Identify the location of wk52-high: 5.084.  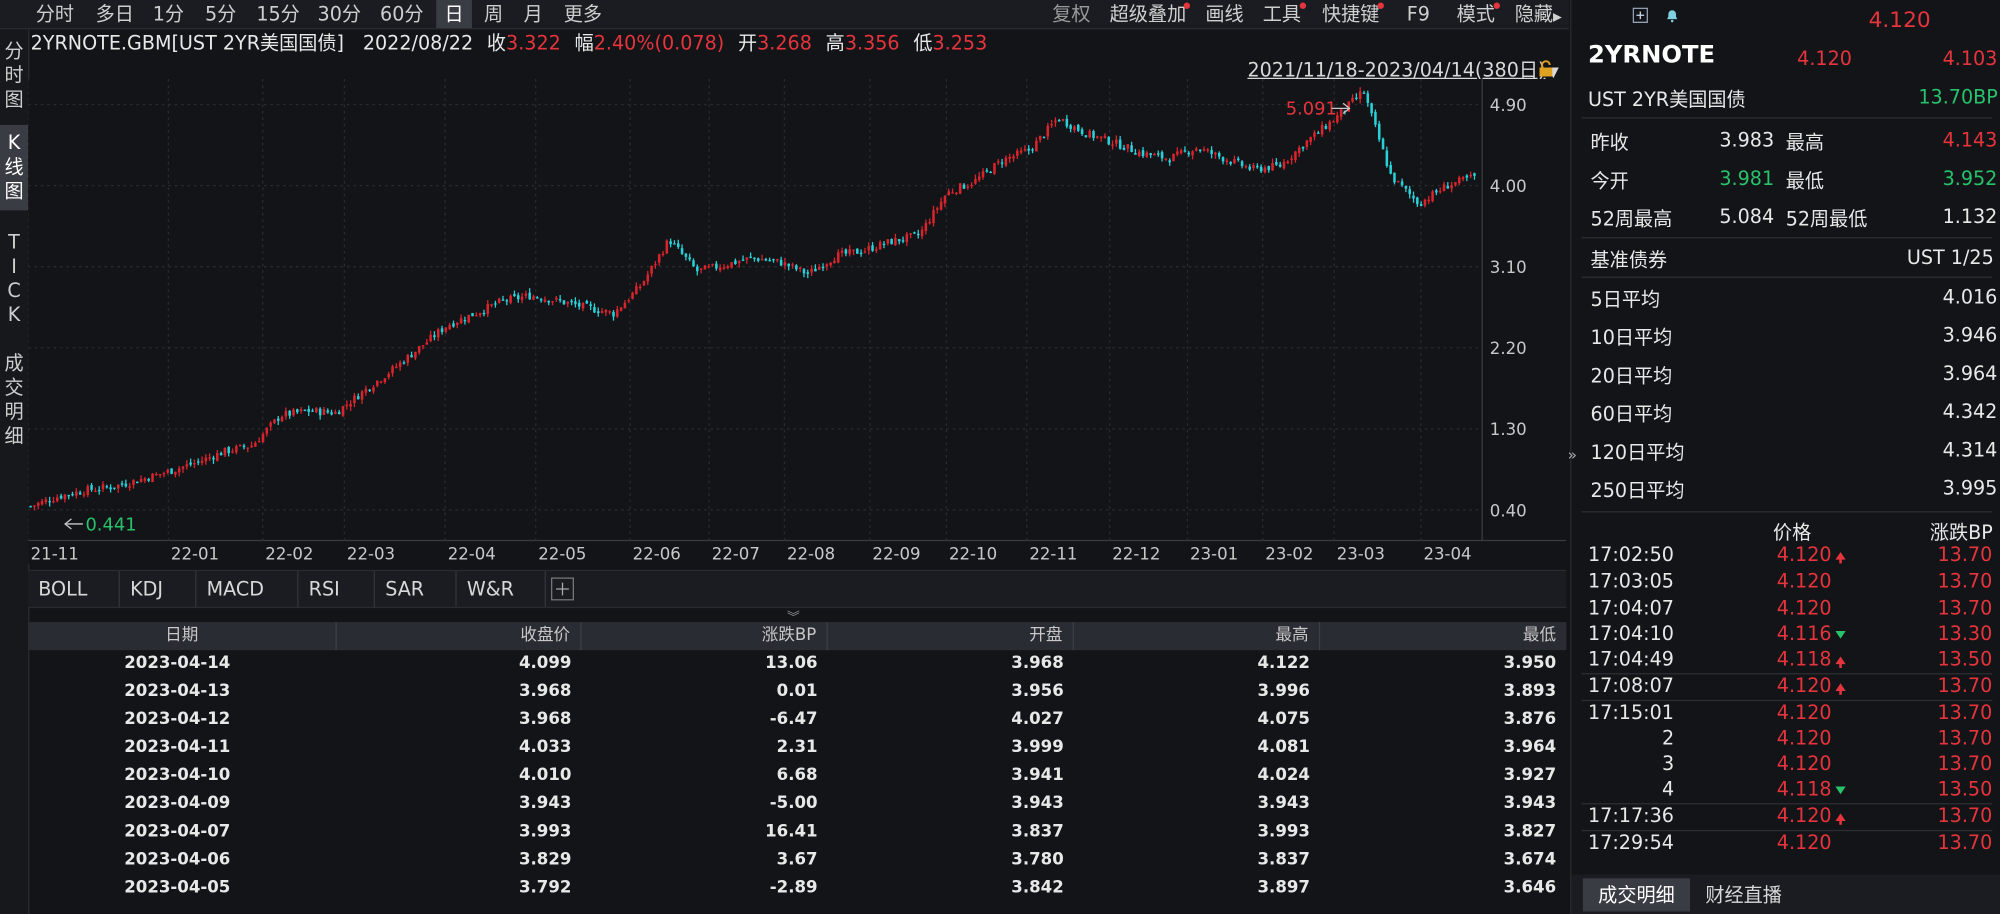
(1747, 217).